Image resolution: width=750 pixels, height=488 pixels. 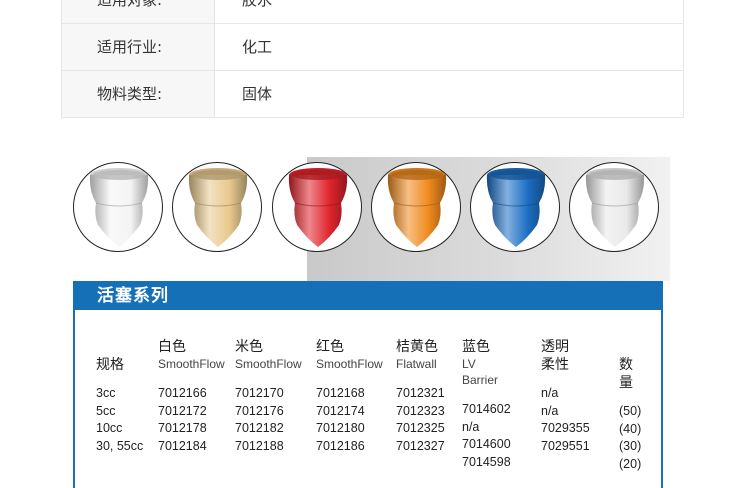 What do you see at coordinates (416, 364) in the screenshot?
I see `column-subheader: Flatwall` at bounding box center [416, 364].